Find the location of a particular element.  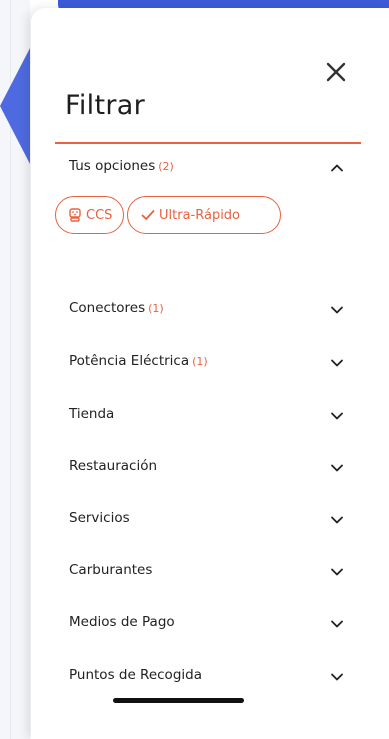

plug-icon is located at coordinates (75, 215).